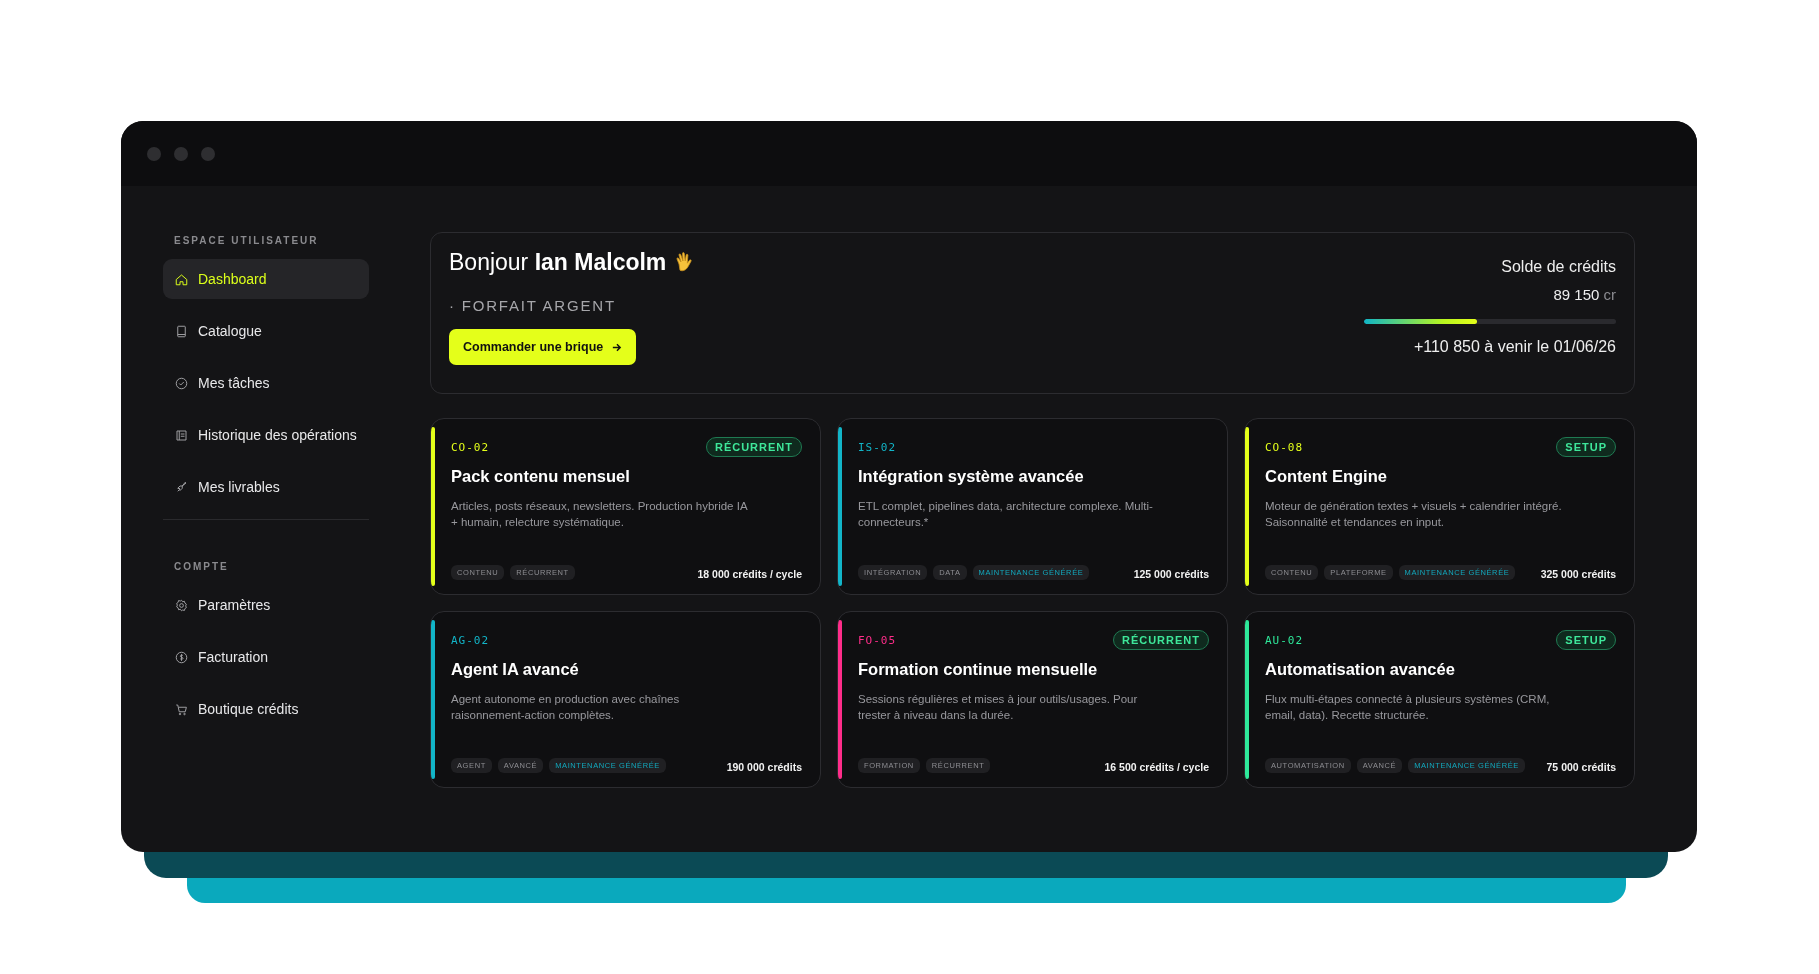 The height and width of the screenshot is (974, 1819). What do you see at coordinates (1360, 669) in the screenshot?
I see `card-title: Automatisation avancée` at bounding box center [1360, 669].